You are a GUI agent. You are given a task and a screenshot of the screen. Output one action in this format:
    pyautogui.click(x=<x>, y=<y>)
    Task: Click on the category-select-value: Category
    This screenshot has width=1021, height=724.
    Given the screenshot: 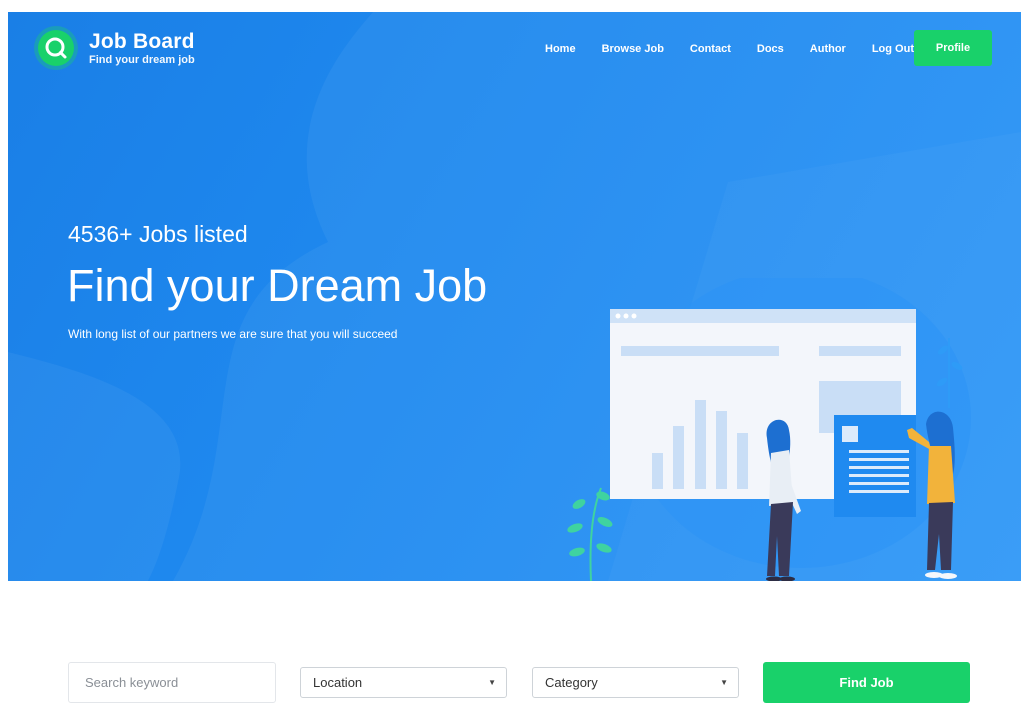 What is the action you would take?
    pyautogui.click(x=571, y=682)
    